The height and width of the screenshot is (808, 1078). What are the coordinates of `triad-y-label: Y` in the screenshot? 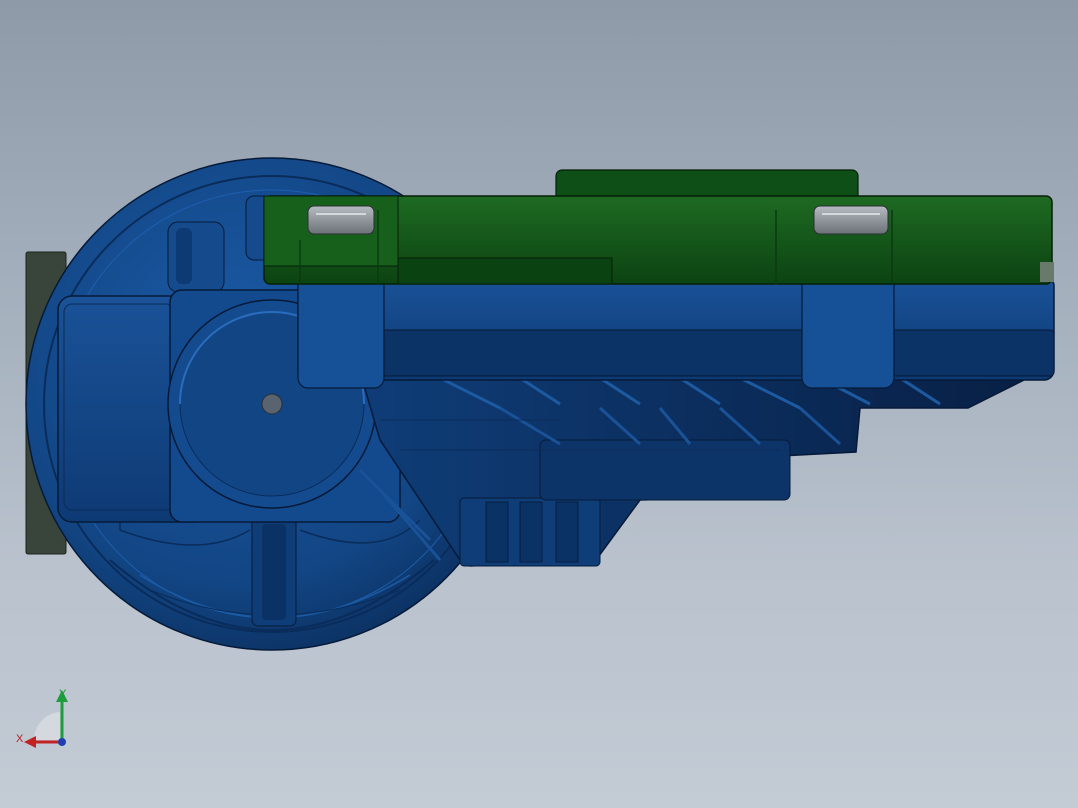 It's located at (63, 694).